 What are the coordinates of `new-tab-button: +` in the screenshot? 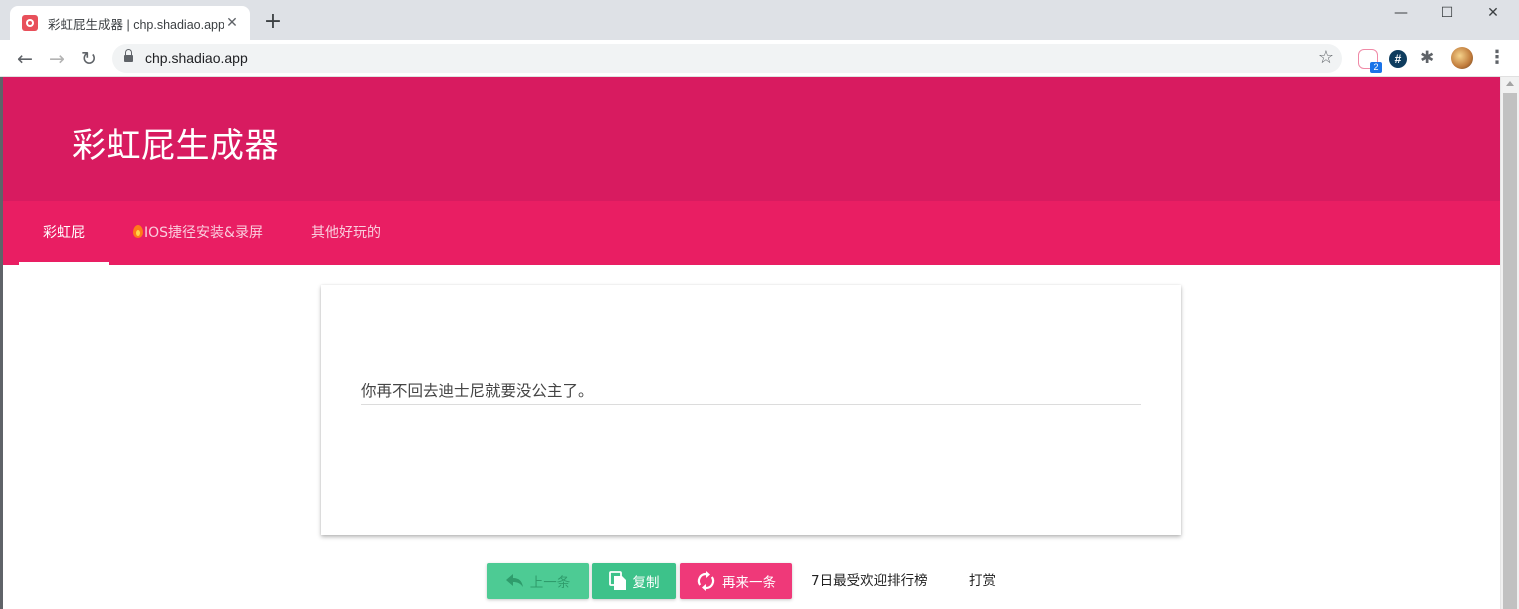 It's located at (273, 22).